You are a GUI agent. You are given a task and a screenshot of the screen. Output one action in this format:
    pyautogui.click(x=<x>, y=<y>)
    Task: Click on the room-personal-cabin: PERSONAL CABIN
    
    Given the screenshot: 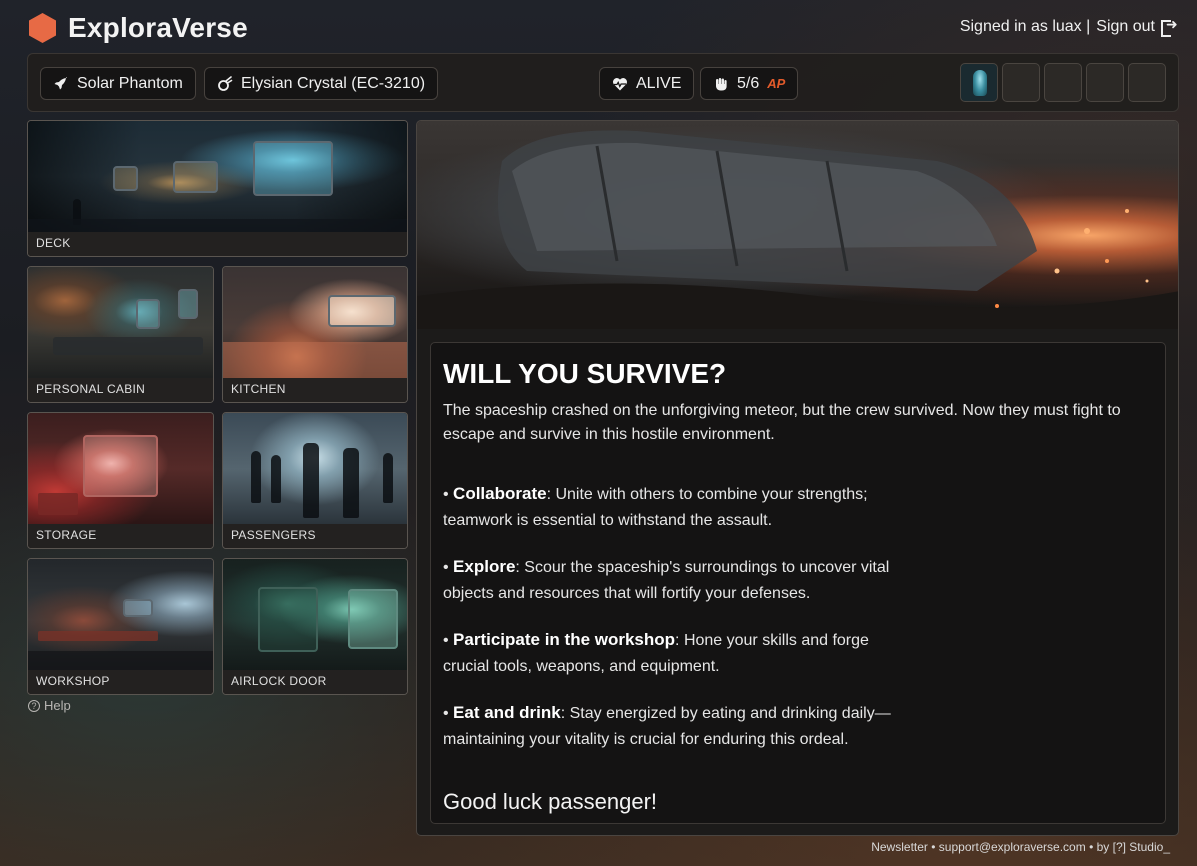 What is the action you would take?
    pyautogui.click(x=120, y=334)
    